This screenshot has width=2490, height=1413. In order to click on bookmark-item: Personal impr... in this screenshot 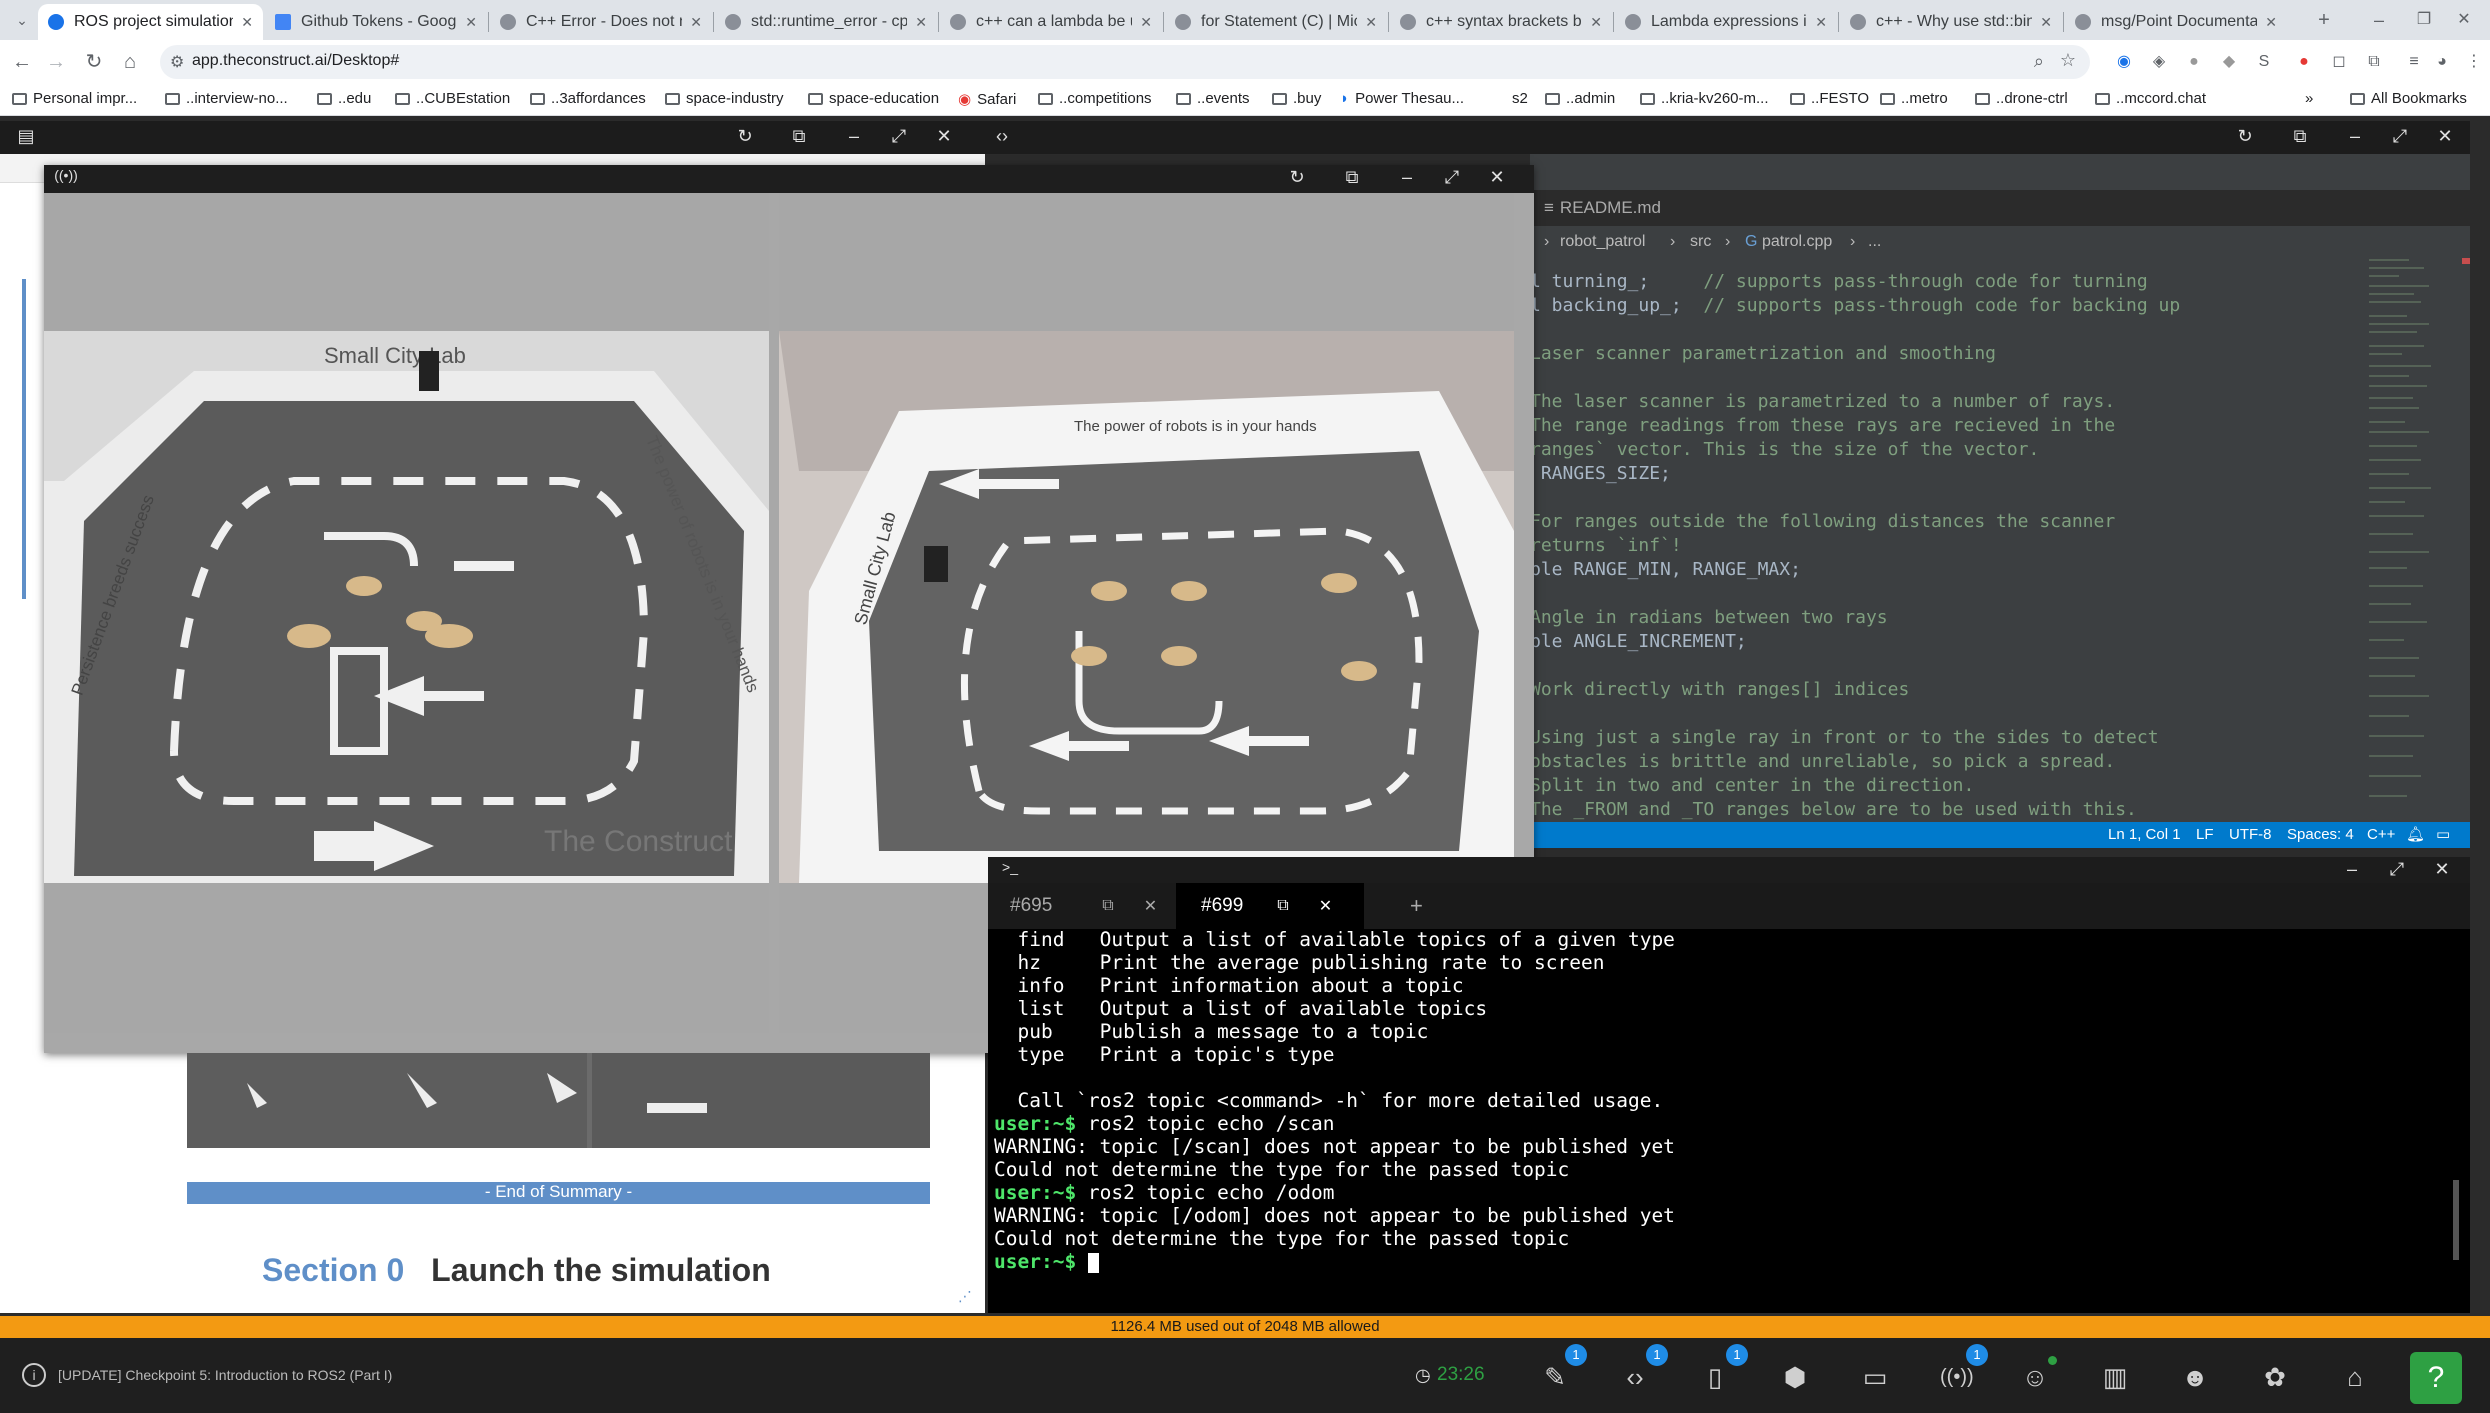, I will do `click(74, 98)`.